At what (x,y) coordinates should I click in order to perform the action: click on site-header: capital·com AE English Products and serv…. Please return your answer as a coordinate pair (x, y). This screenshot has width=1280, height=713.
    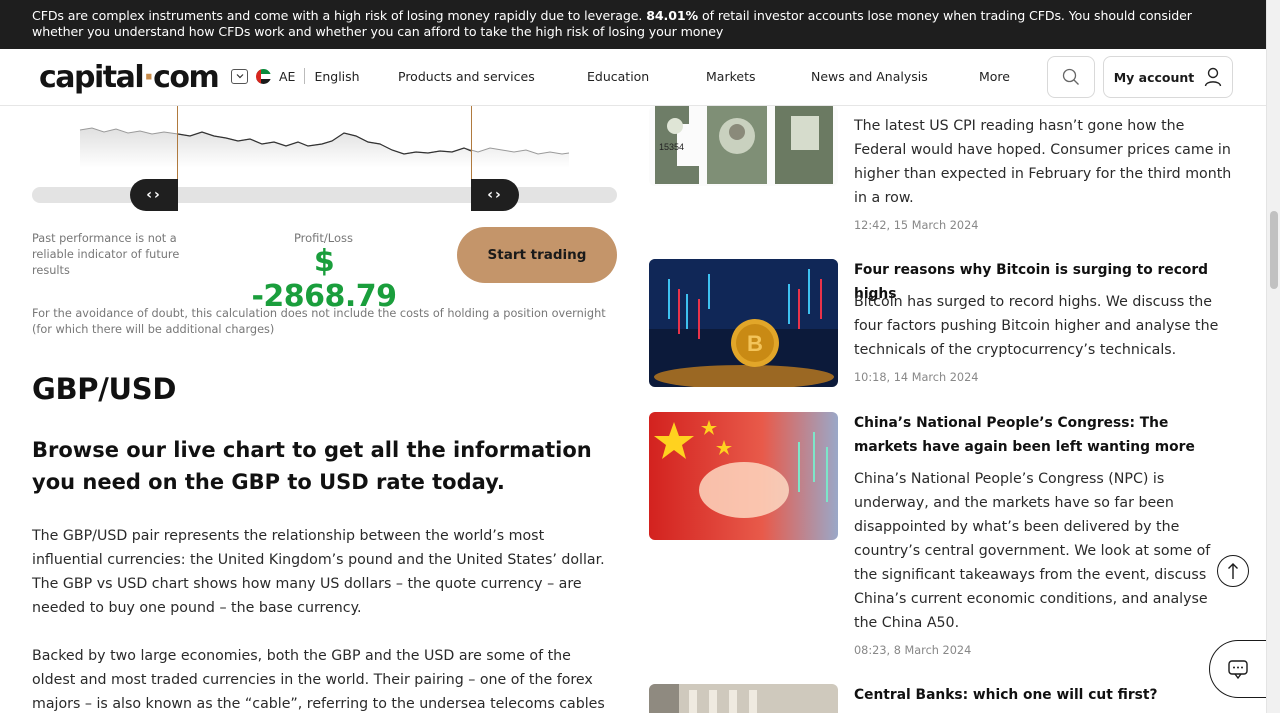
    Looking at the image, I should click on (633, 77).